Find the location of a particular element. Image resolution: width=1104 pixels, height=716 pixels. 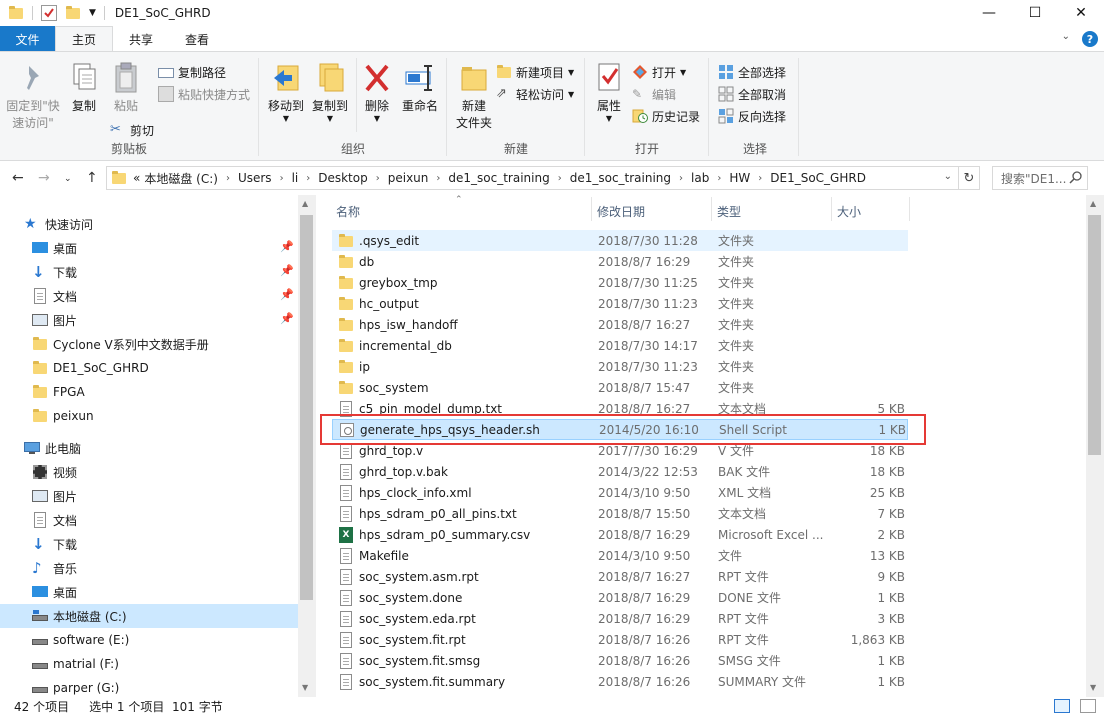

breadcrumb-item: li is located at coordinates (295, 178).